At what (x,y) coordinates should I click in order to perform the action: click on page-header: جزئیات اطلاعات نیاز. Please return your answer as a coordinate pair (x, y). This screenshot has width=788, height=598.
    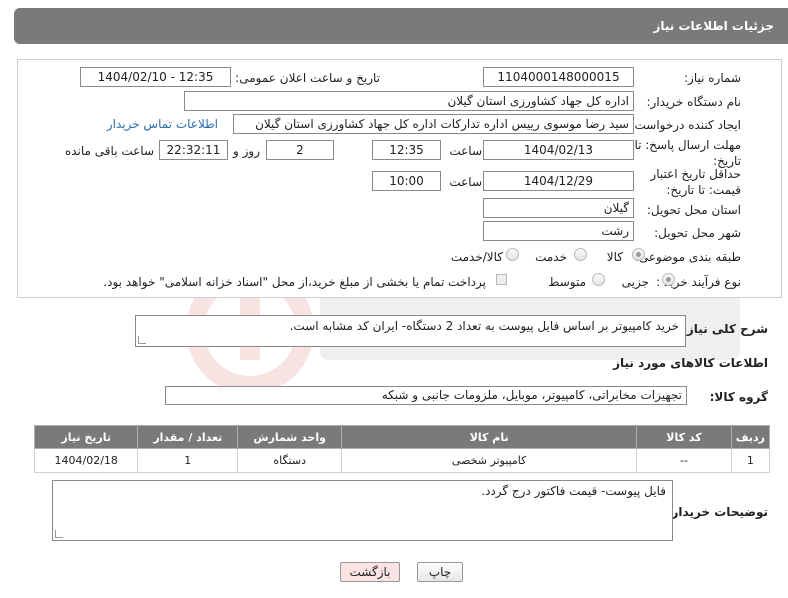
    Looking at the image, I should click on (401, 26).